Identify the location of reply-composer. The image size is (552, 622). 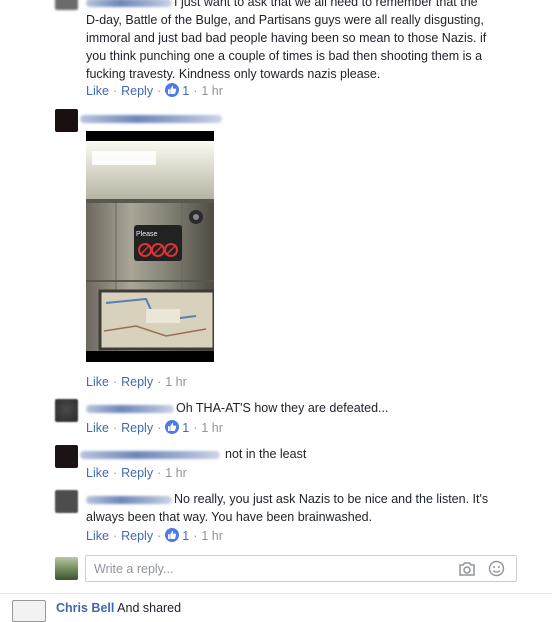
(301, 568).